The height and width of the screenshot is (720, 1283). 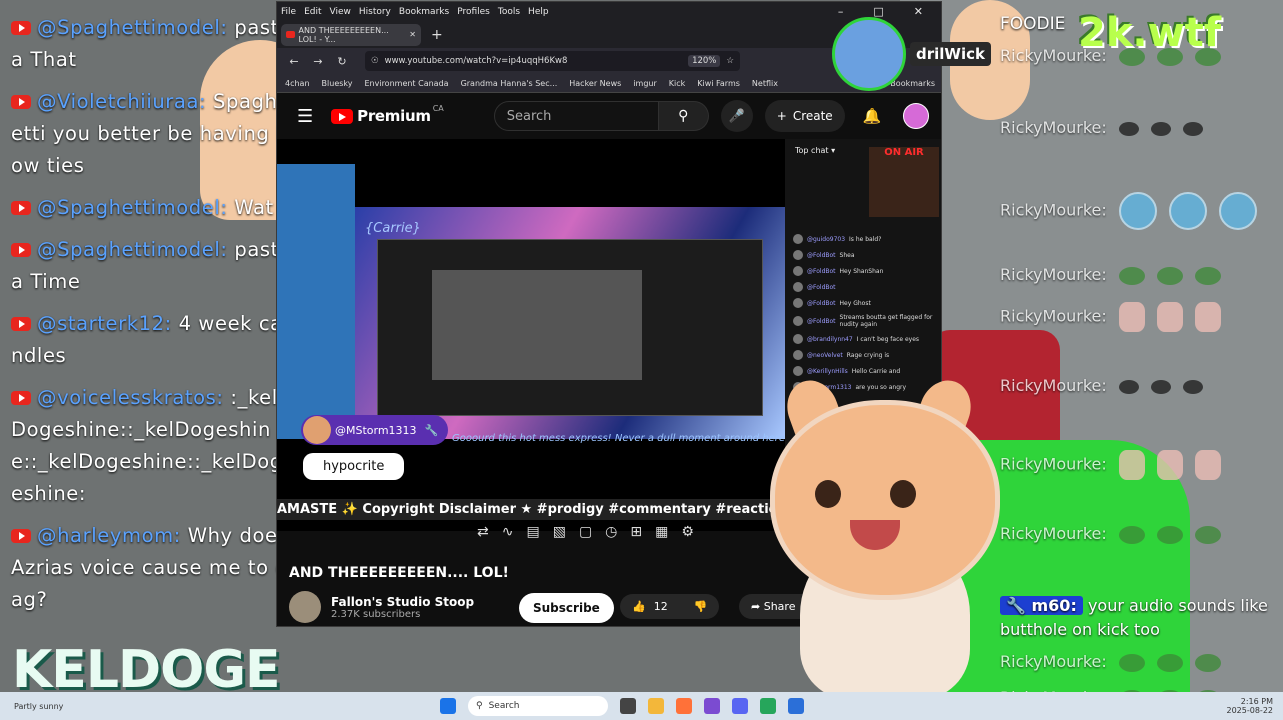 I want to click on live-chat-username: @FoldBot, so click(x=821, y=255).